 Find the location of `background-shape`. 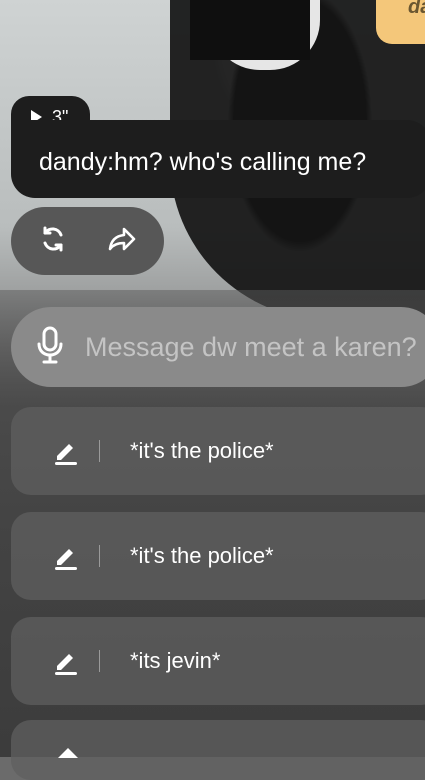

background-shape is located at coordinates (250, 30).